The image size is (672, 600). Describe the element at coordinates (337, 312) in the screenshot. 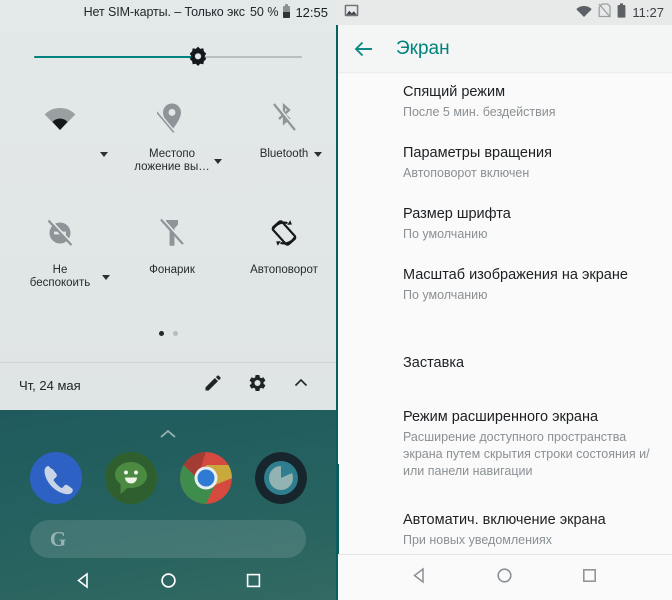

I see `panel-left-edge-accent` at that location.